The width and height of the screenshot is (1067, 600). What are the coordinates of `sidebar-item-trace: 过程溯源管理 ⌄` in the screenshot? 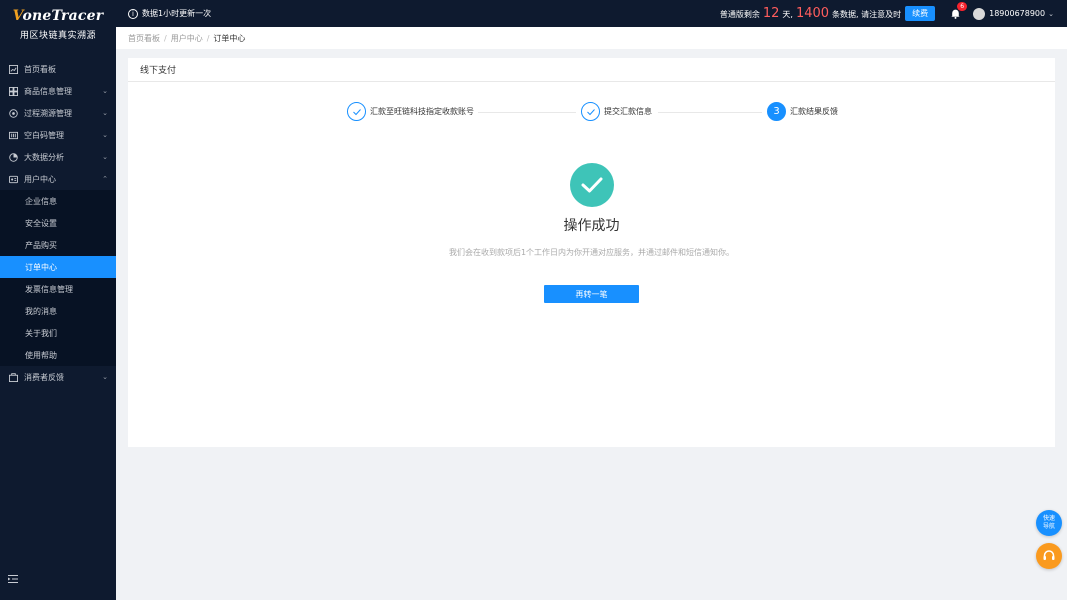 It's located at (58, 113).